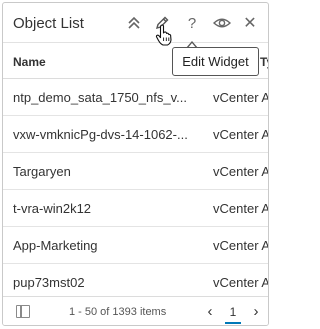 The height and width of the screenshot is (329, 320). What do you see at coordinates (210, 311) in the screenshot?
I see `prev-page-button: ‹` at bounding box center [210, 311].